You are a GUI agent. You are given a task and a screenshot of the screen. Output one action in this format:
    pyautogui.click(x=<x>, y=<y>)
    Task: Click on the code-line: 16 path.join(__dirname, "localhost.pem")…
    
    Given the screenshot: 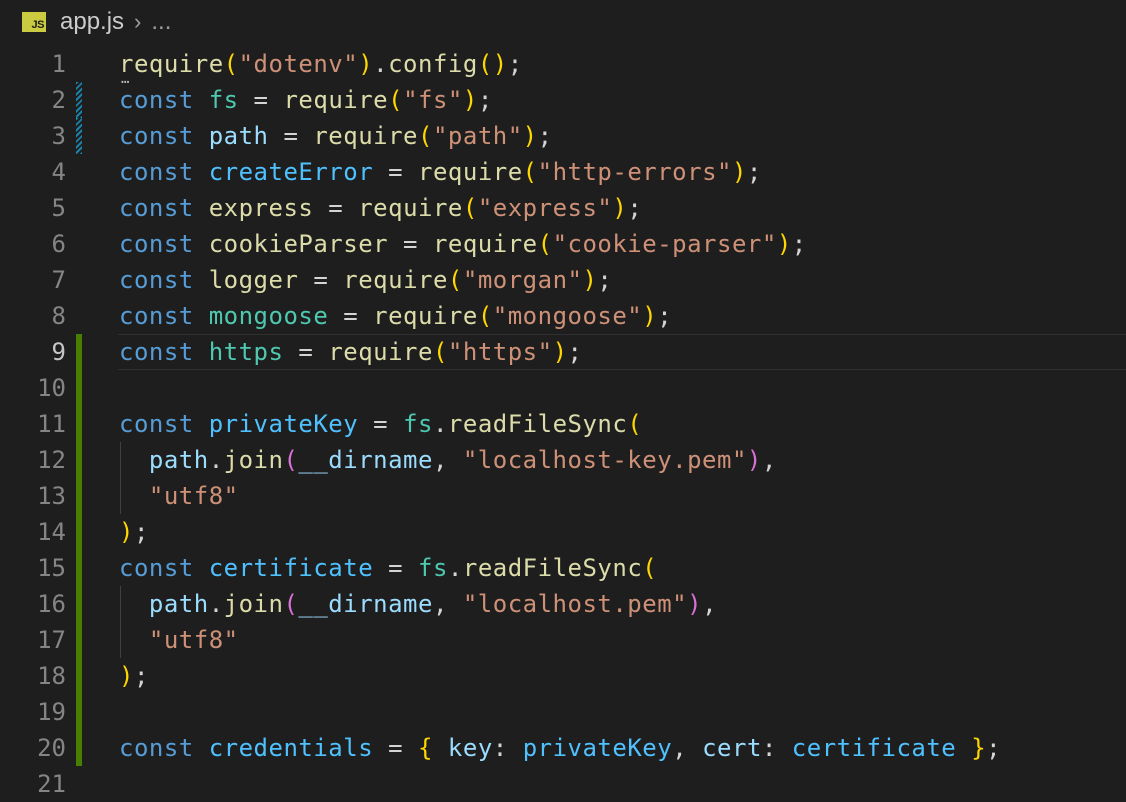 What is the action you would take?
    pyautogui.click(x=563, y=604)
    